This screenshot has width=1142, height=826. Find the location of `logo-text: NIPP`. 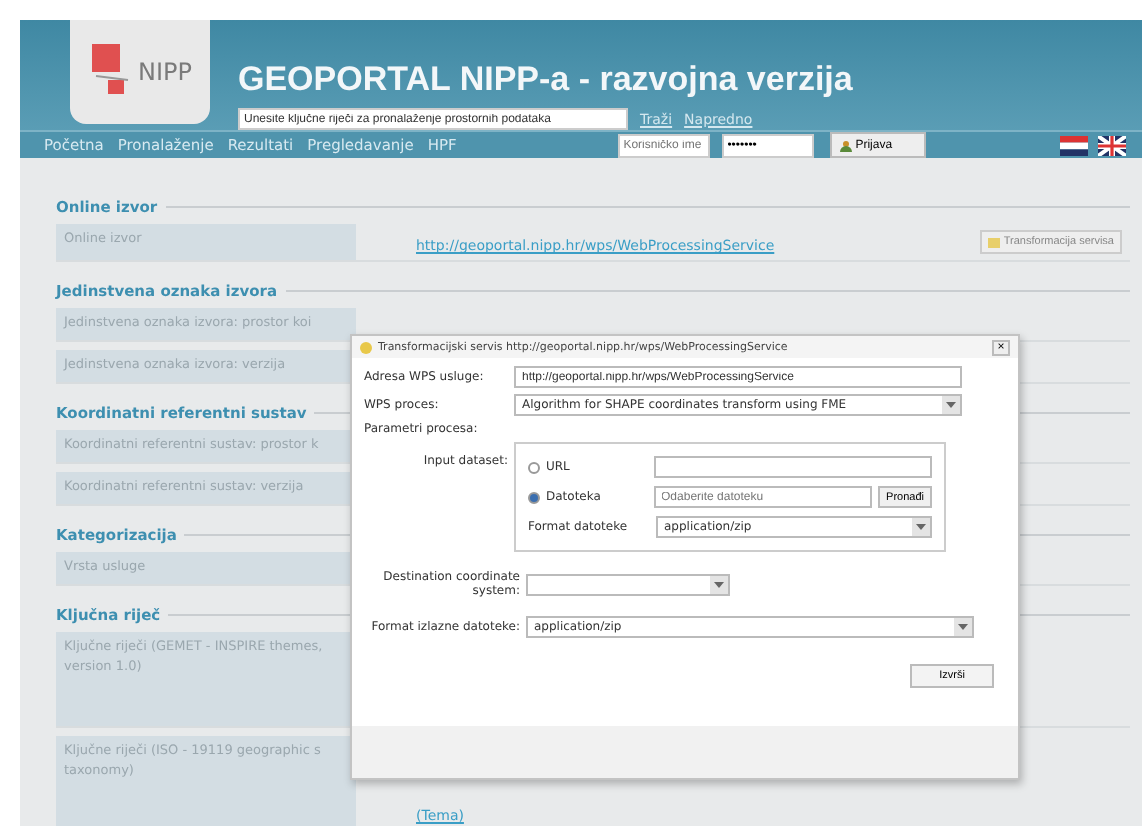

logo-text: NIPP is located at coordinates (165, 72).